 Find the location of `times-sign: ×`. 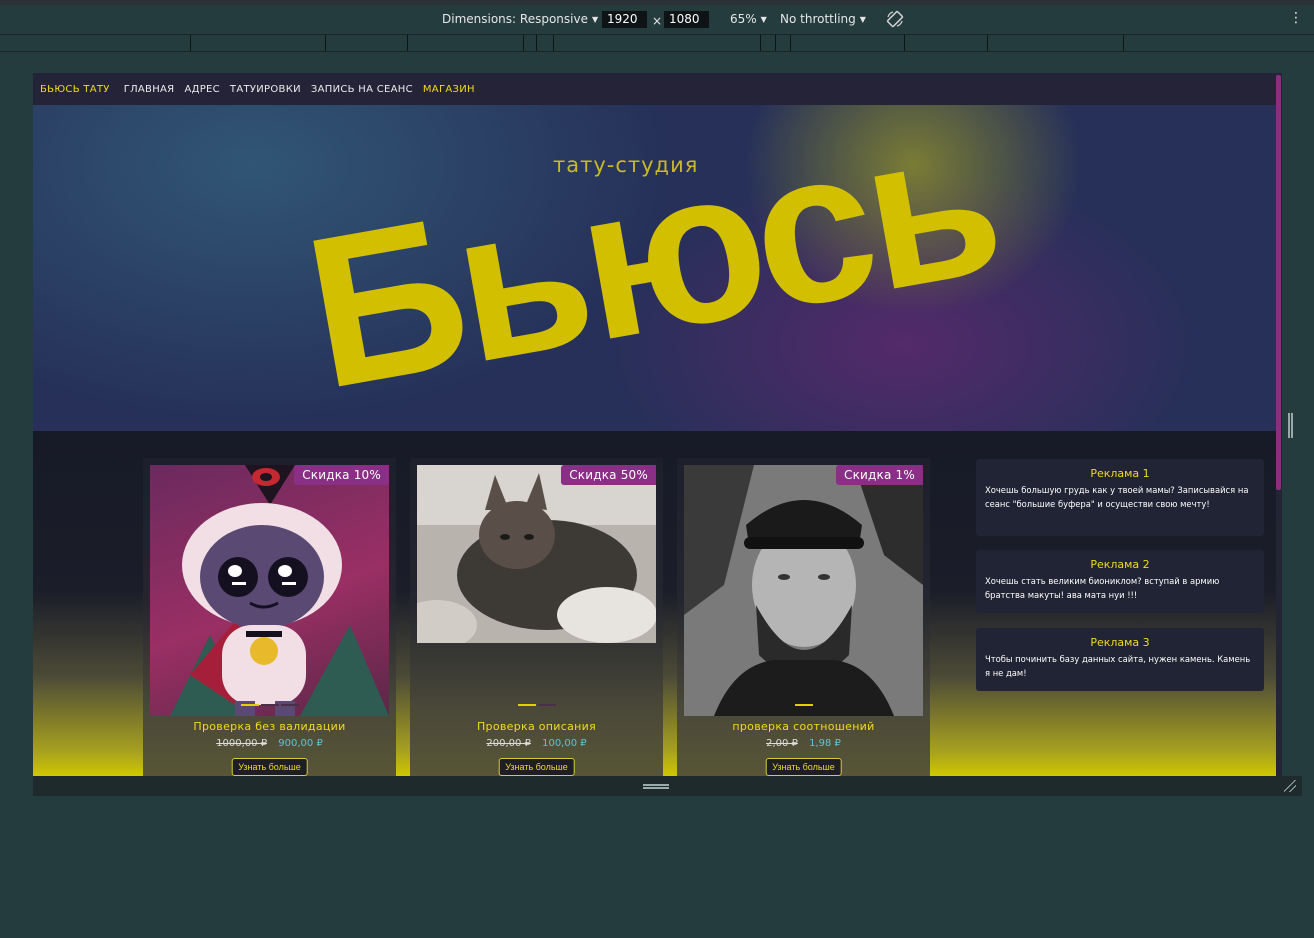

times-sign: × is located at coordinates (657, 21).